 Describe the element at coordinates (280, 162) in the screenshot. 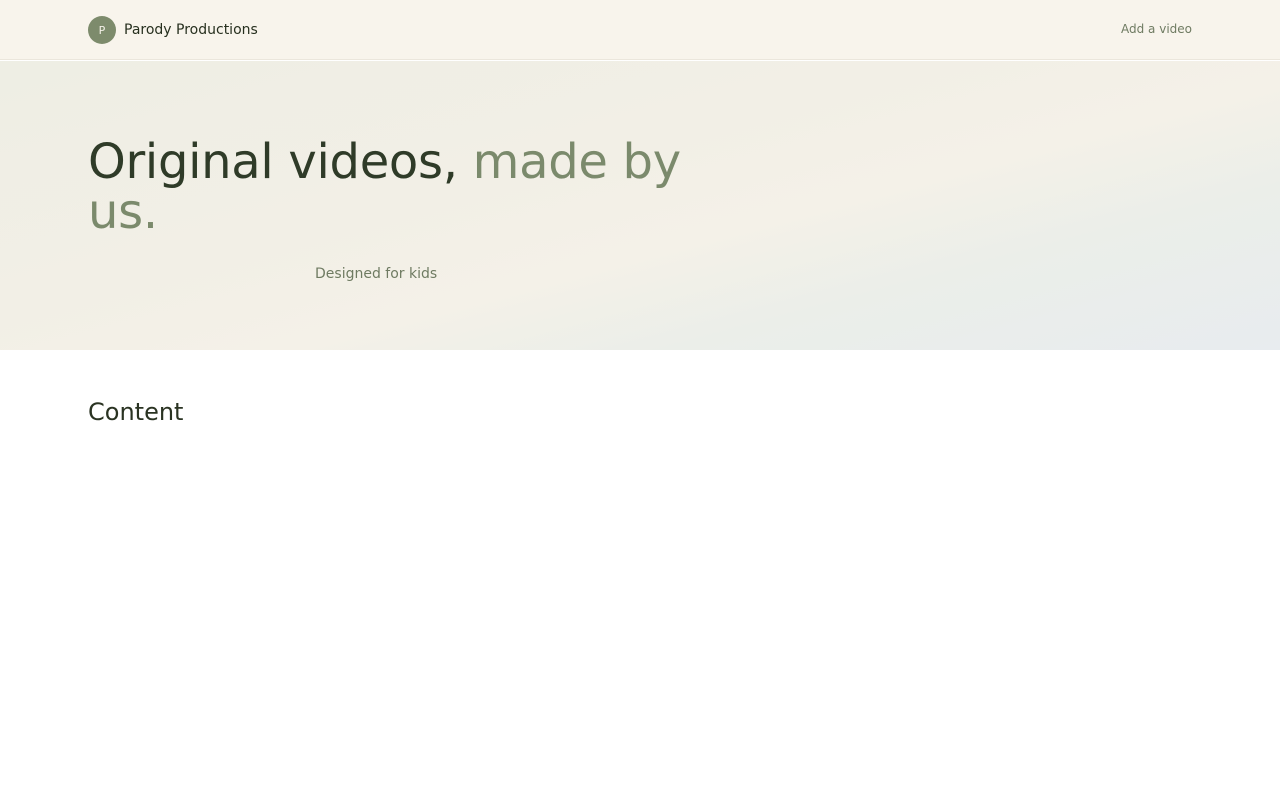

I see `hero-title-main: Original videos,` at that location.